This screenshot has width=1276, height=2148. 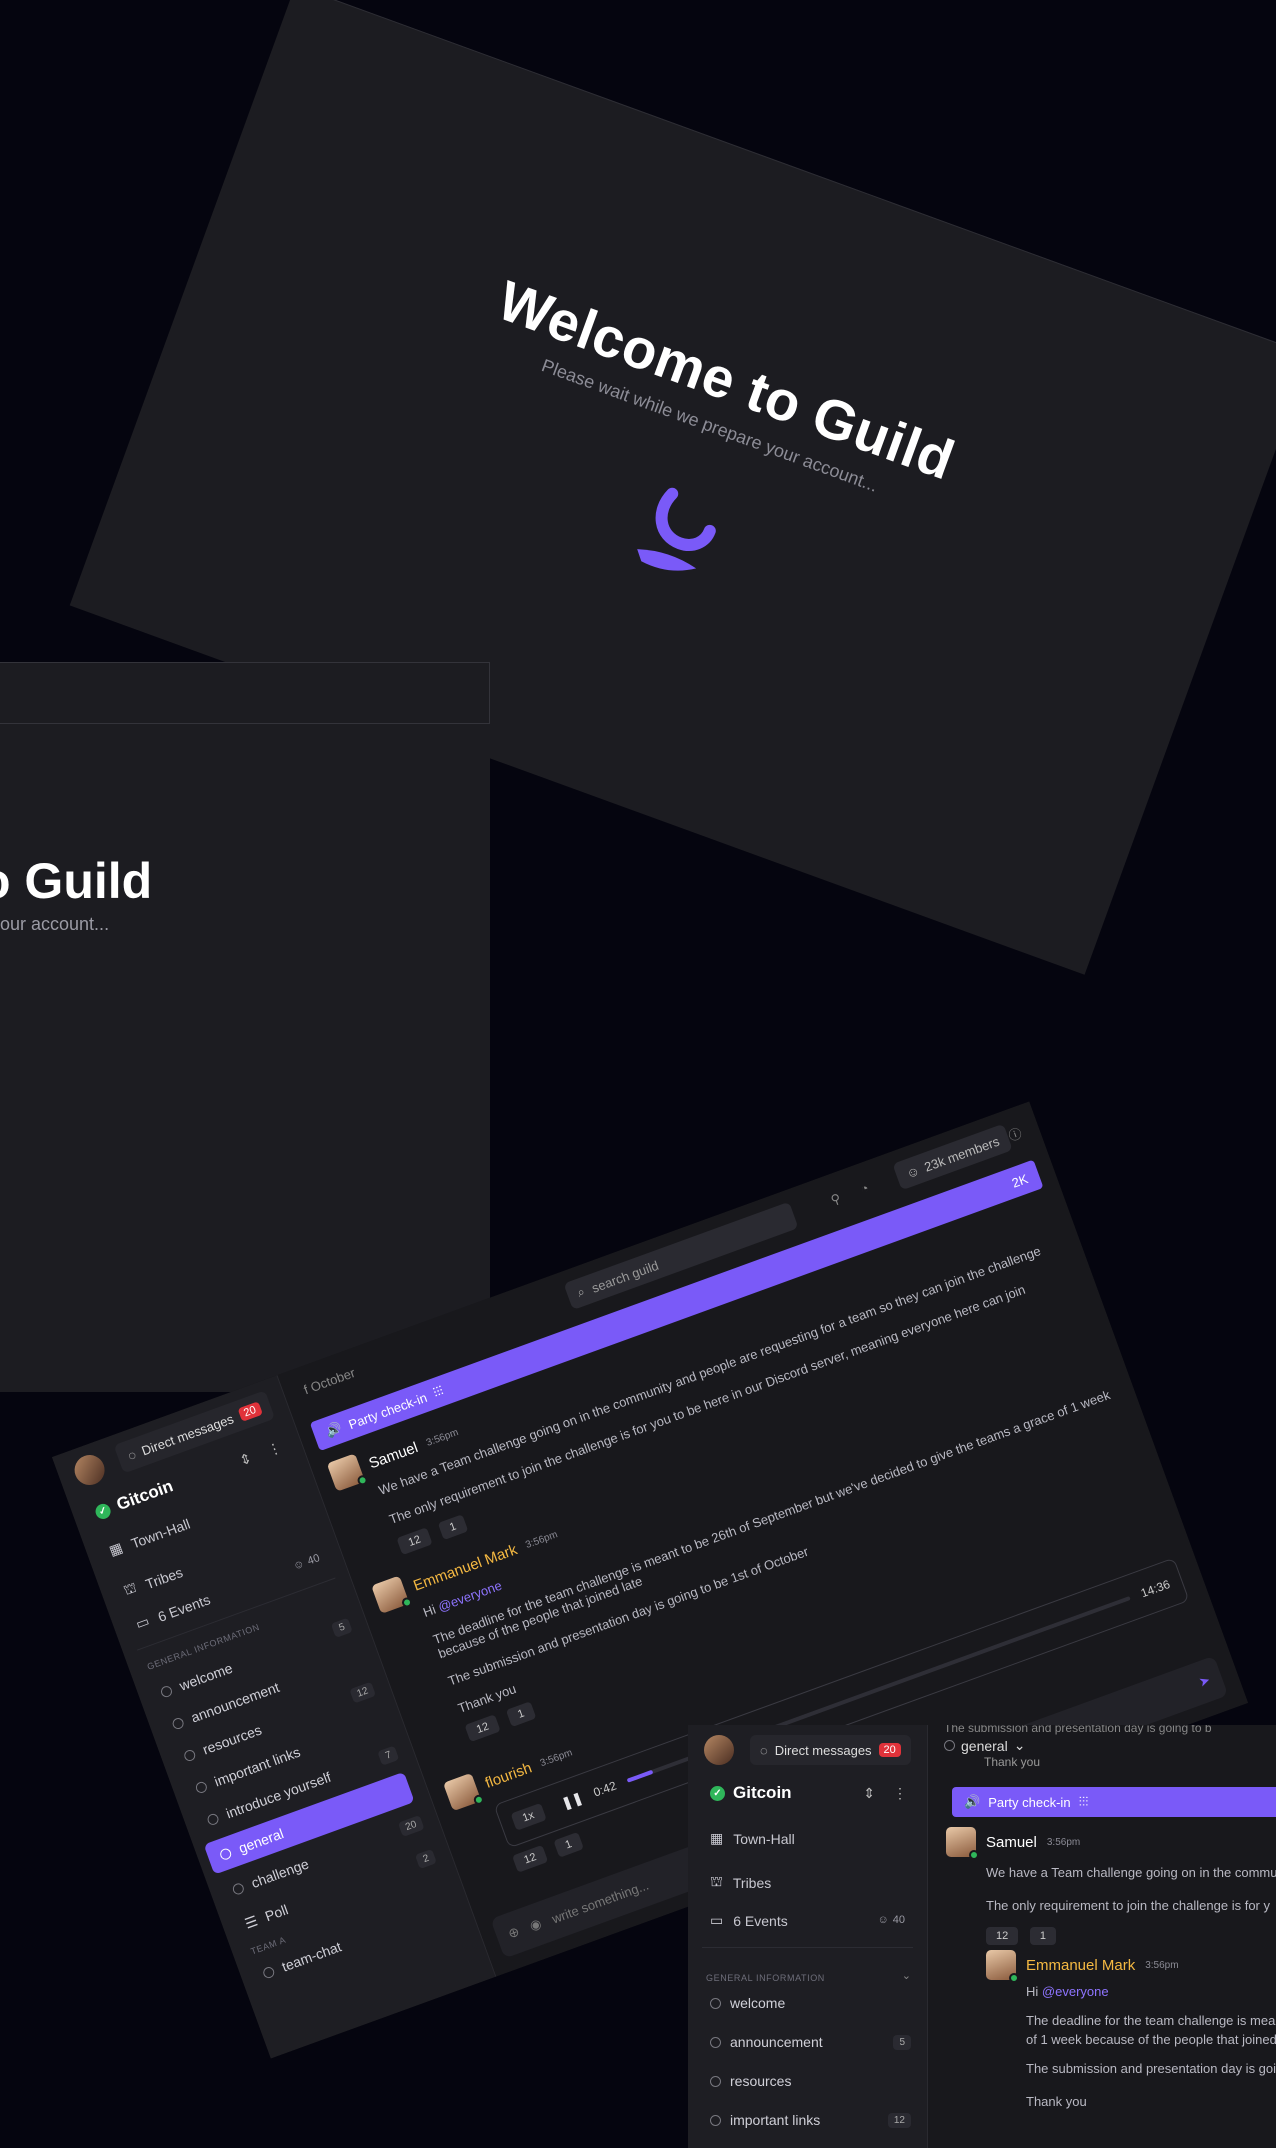 I want to click on welcome-title: Welcome to Guild, so click(x=726, y=380).